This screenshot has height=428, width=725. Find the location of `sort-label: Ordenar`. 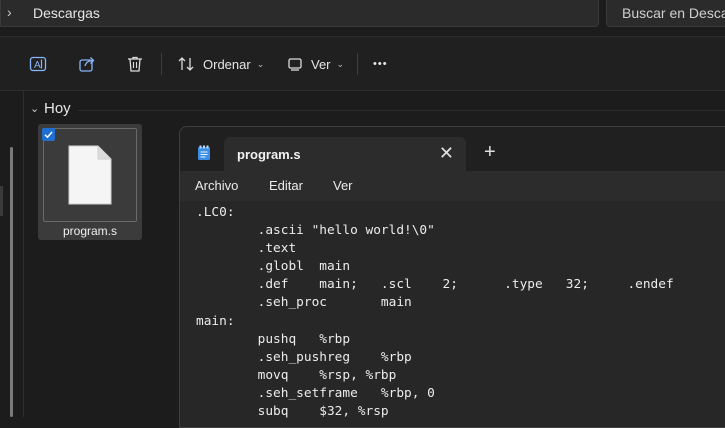

sort-label: Ordenar is located at coordinates (227, 64).